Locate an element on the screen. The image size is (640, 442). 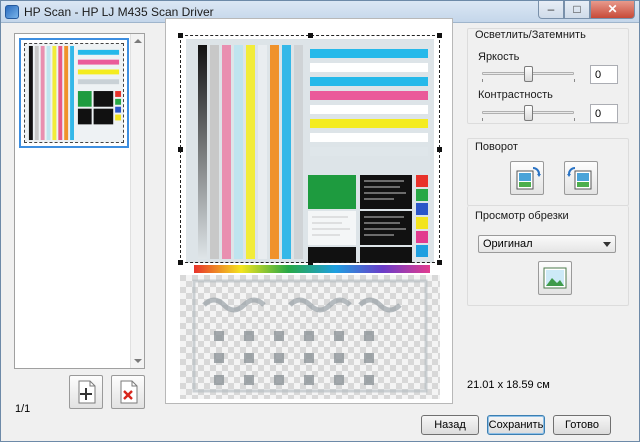
crop-preview-image-icon is located at coordinates (555, 278).